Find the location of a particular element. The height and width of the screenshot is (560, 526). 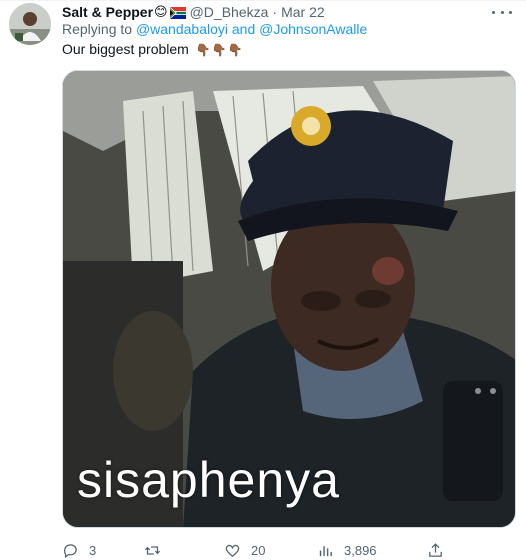

more-dots-icon is located at coordinates (502, 12).